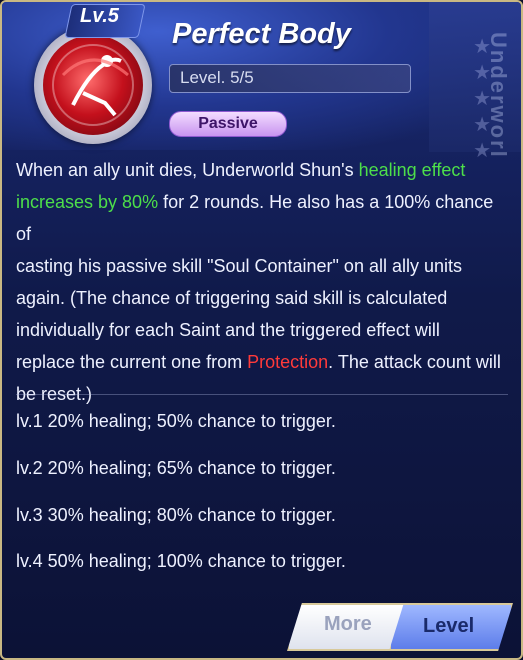 This screenshot has height=660, width=523. I want to click on highlight-text: Protection, so click(288, 362).